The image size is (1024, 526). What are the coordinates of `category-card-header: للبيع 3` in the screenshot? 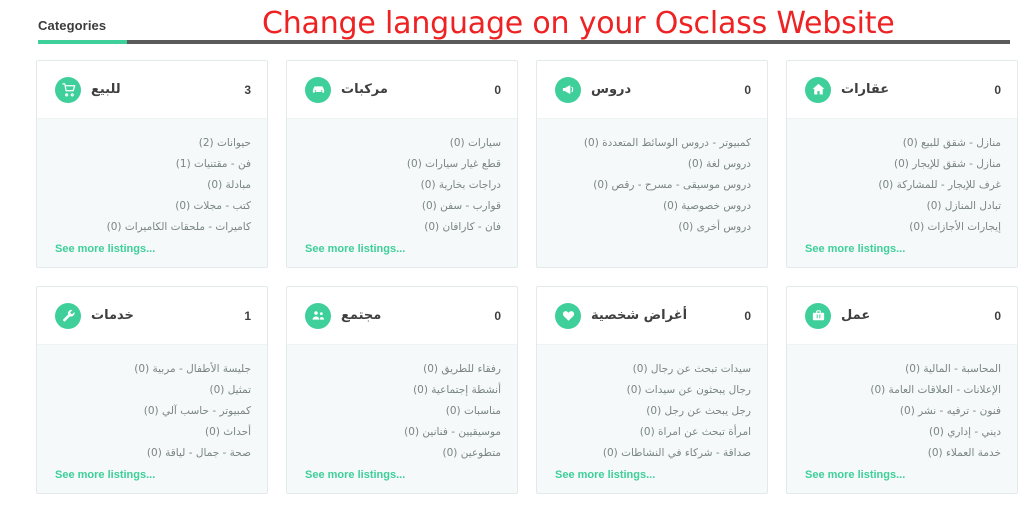 It's located at (152, 90).